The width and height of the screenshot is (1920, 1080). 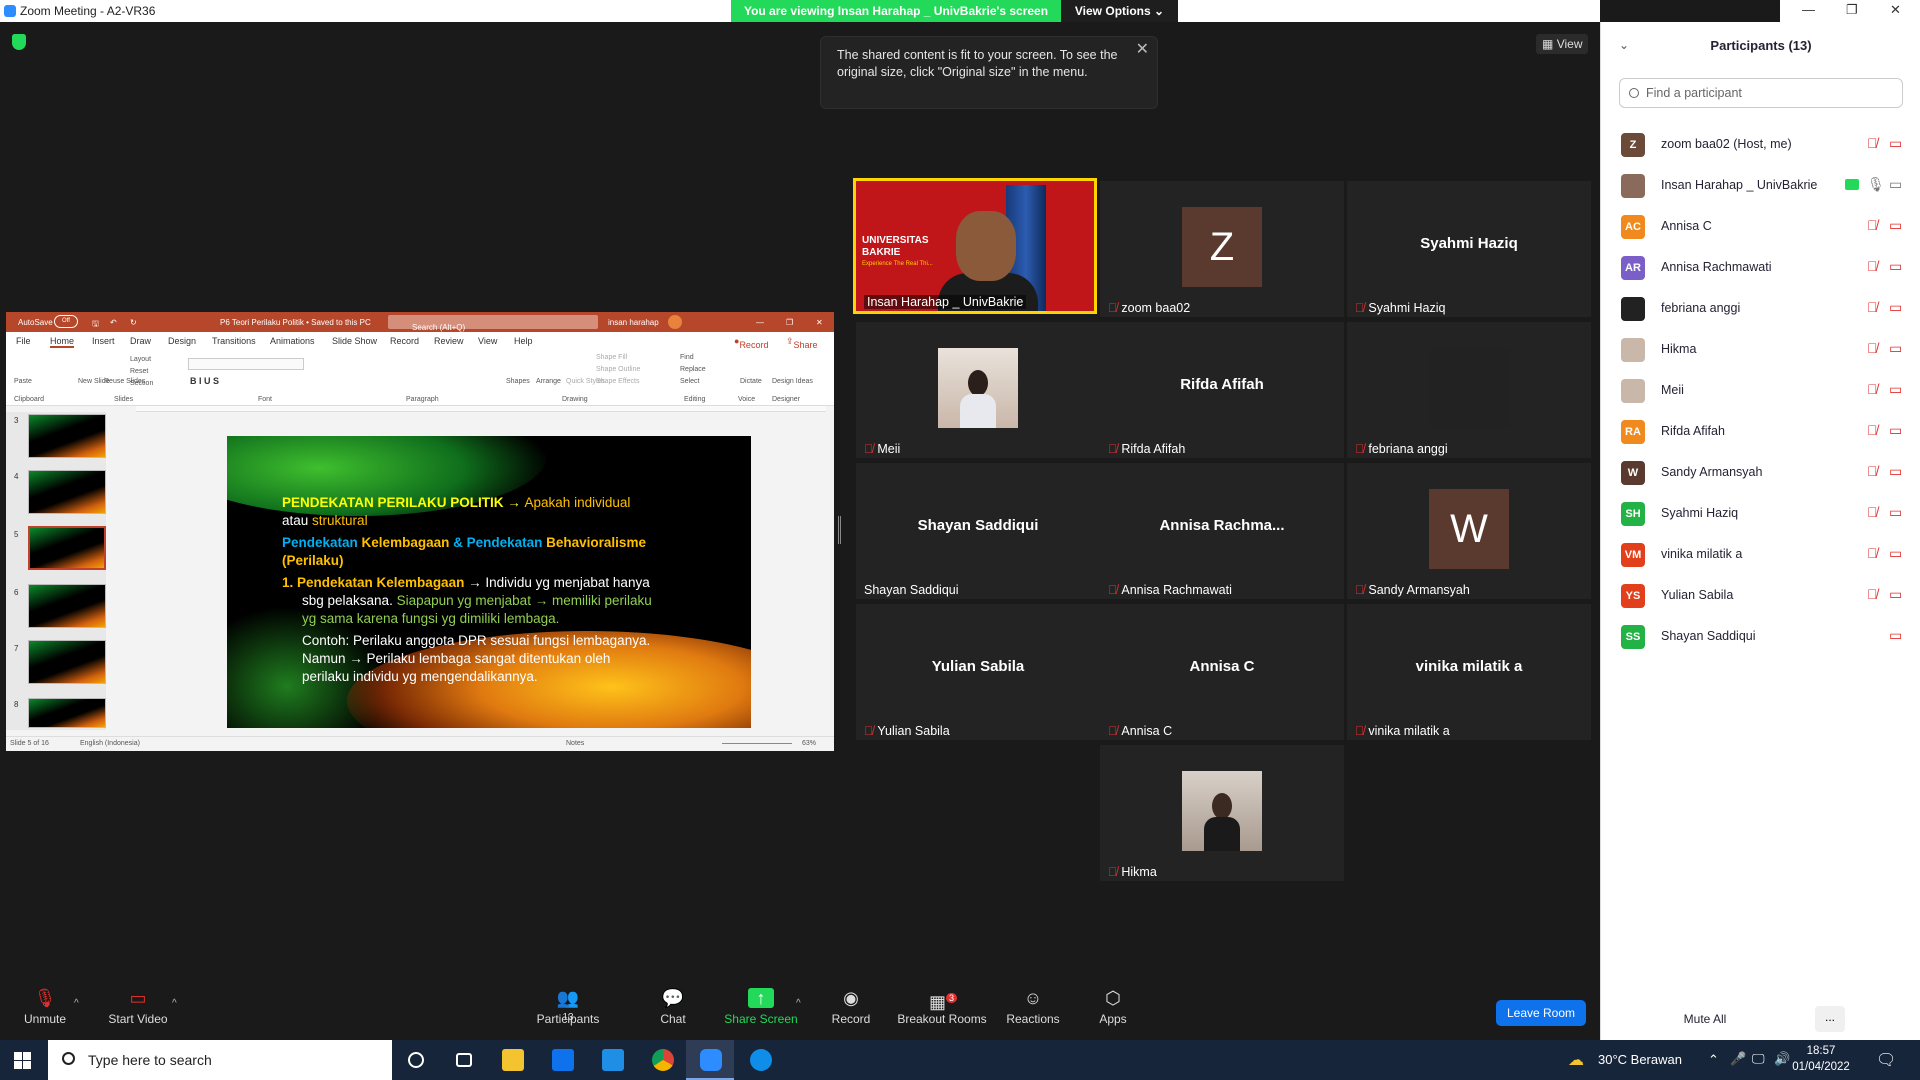 What do you see at coordinates (204, 381) in the screenshot?
I see `font-format-buttons: B I U S` at bounding box center [204, 381].